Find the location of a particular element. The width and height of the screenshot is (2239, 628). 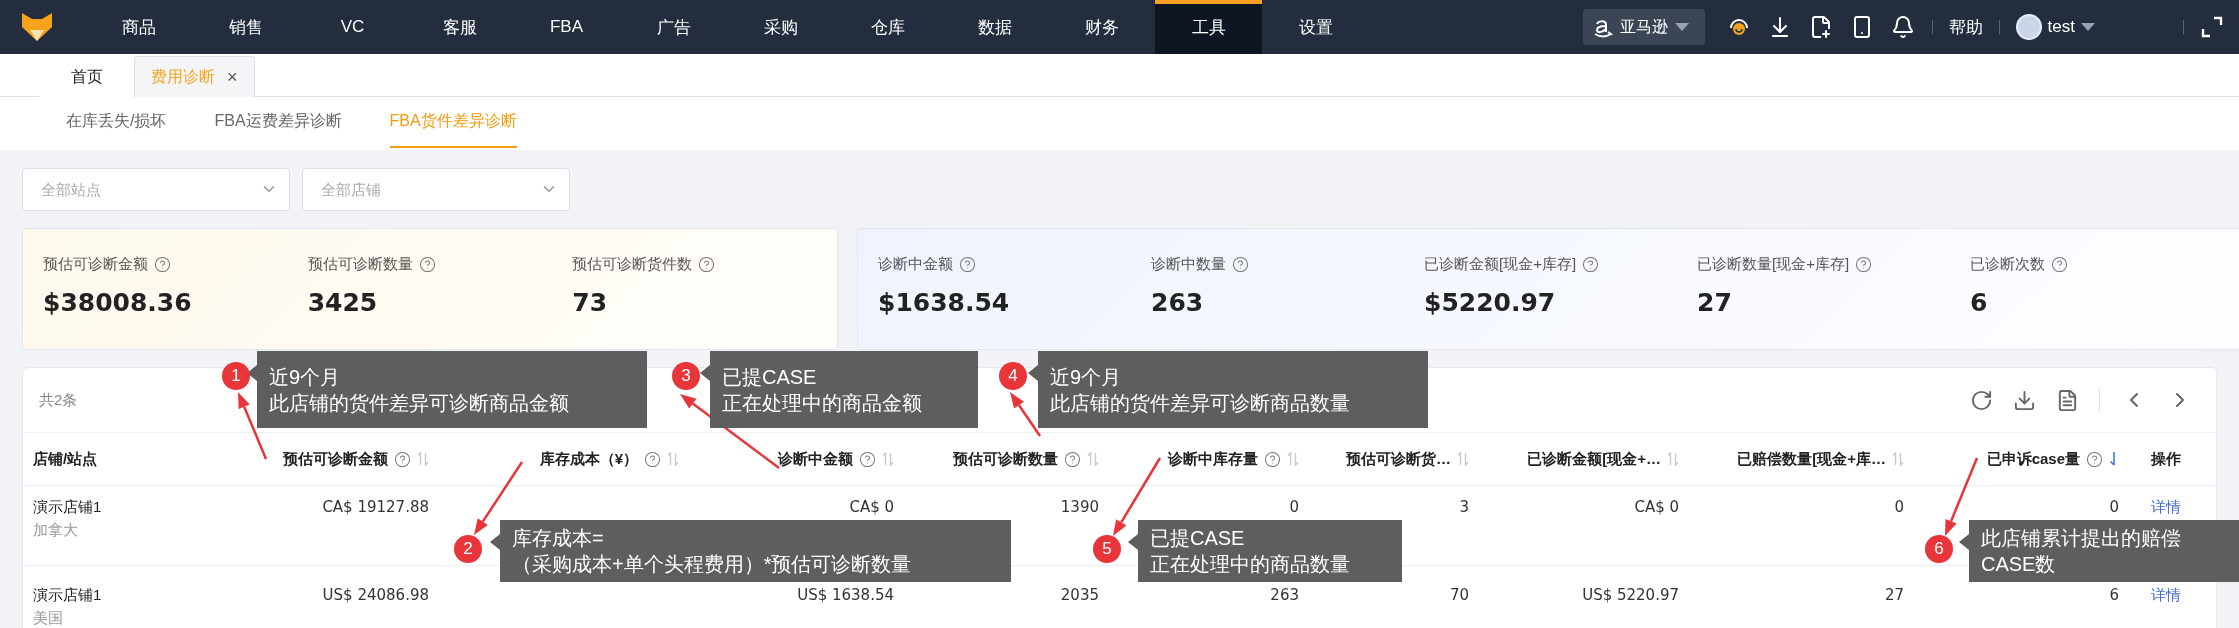

callout-text: CASE数 is located at coordinates (2019, 564).